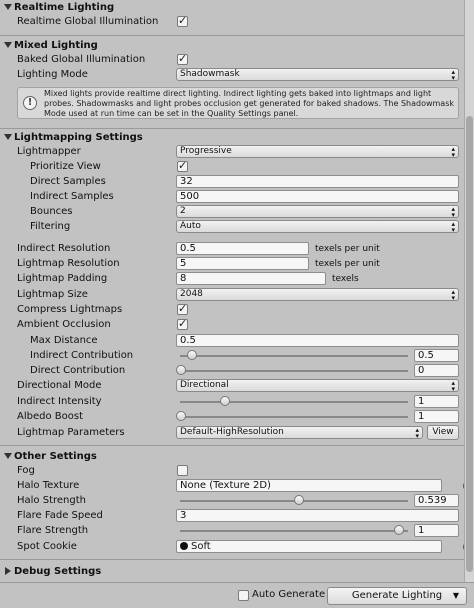 The width and height of the screenshot is (474, 608). I want to click on lightmapper-dropdown: Progressive ▴ ▾, so click(317, 152).